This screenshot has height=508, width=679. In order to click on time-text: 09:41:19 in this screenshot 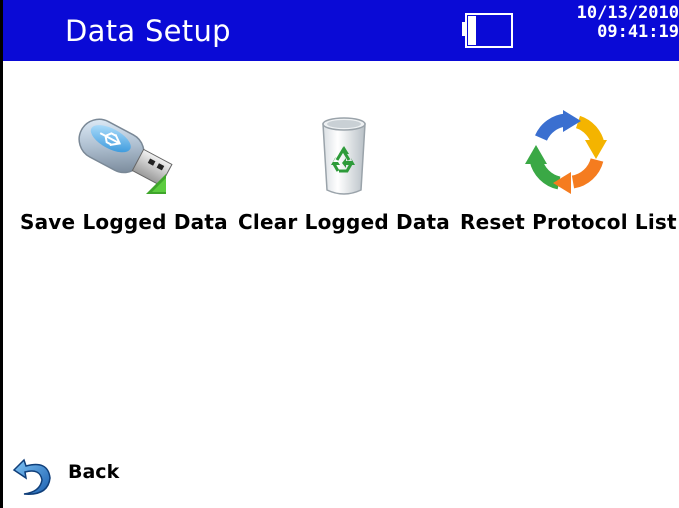, I will do `click(638, 32)`.